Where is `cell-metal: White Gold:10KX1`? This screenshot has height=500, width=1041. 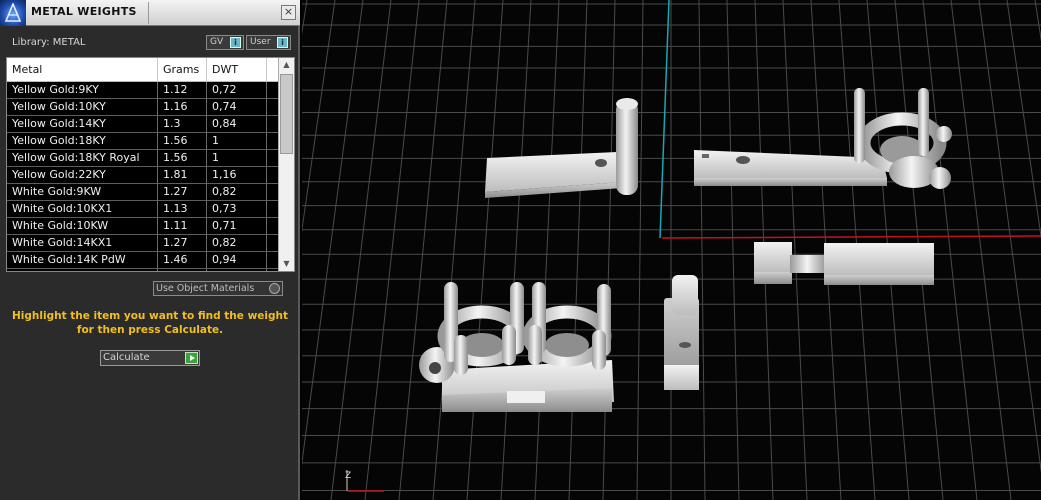 cell-metal: White Gold:10KX1 is located at coordinates (82, 209).